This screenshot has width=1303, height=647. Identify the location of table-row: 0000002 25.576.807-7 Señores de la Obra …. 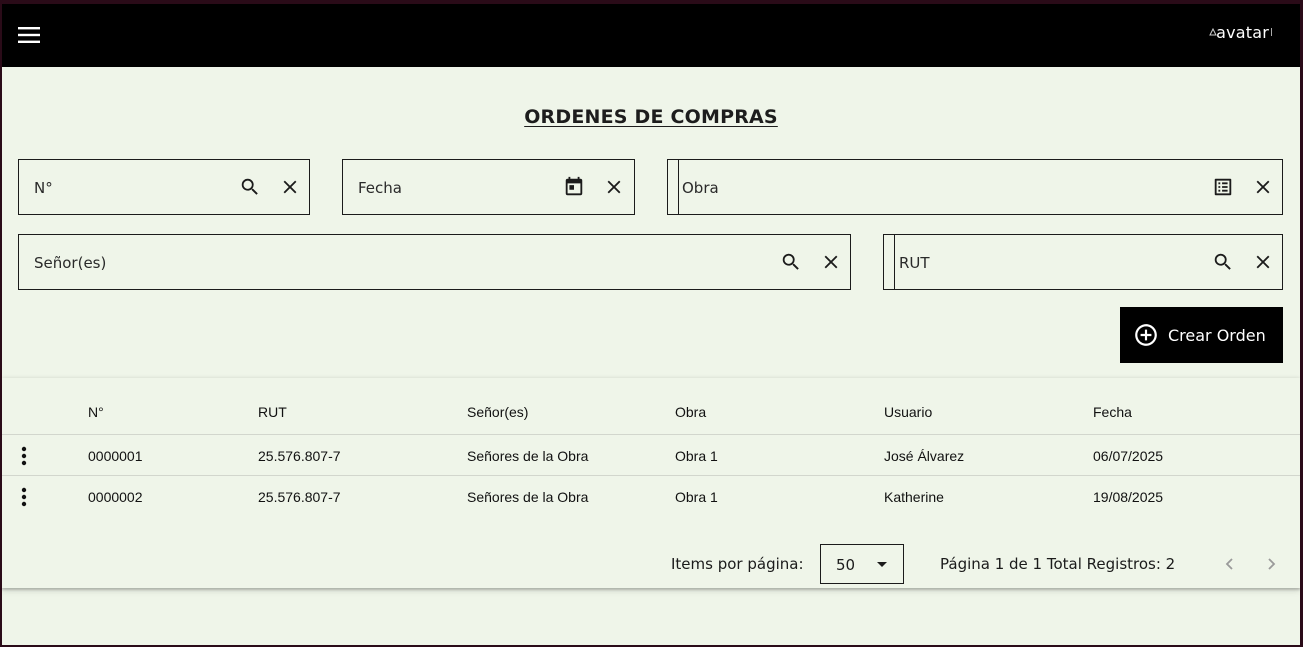
(651, 496).